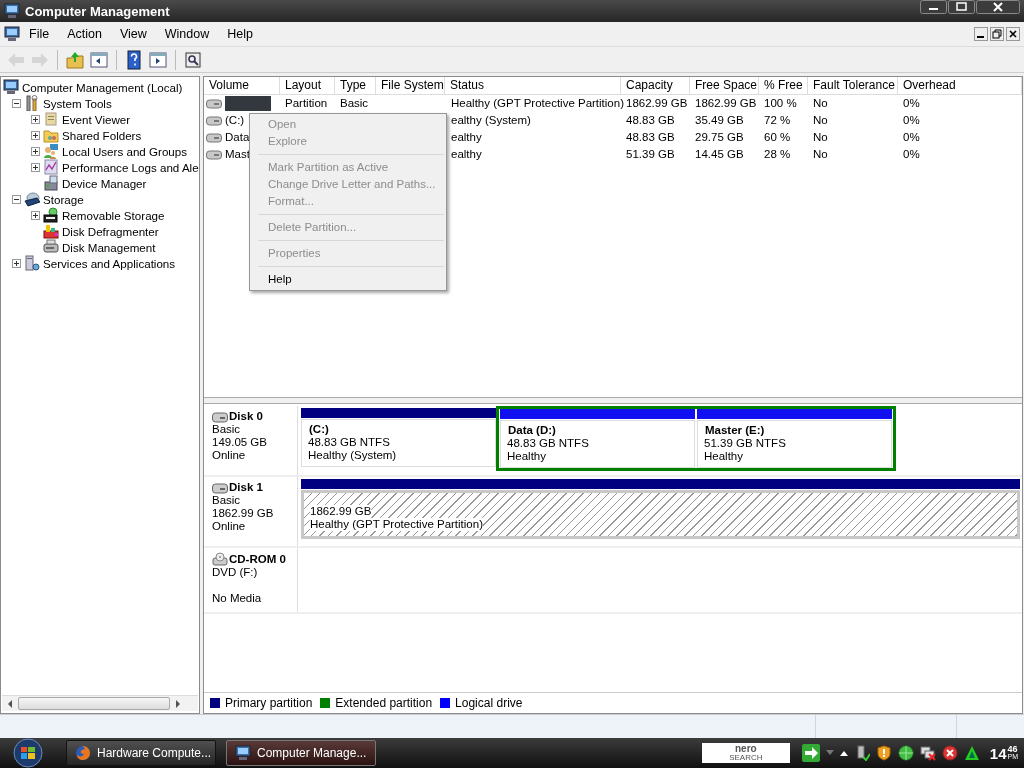 The width and height of the screenshot is (1024, 768). What do you see at coordinates (102, 87) in the screenshot?
I see `tree-item: Computer Management (Local)` at bounding box center [102, 87].